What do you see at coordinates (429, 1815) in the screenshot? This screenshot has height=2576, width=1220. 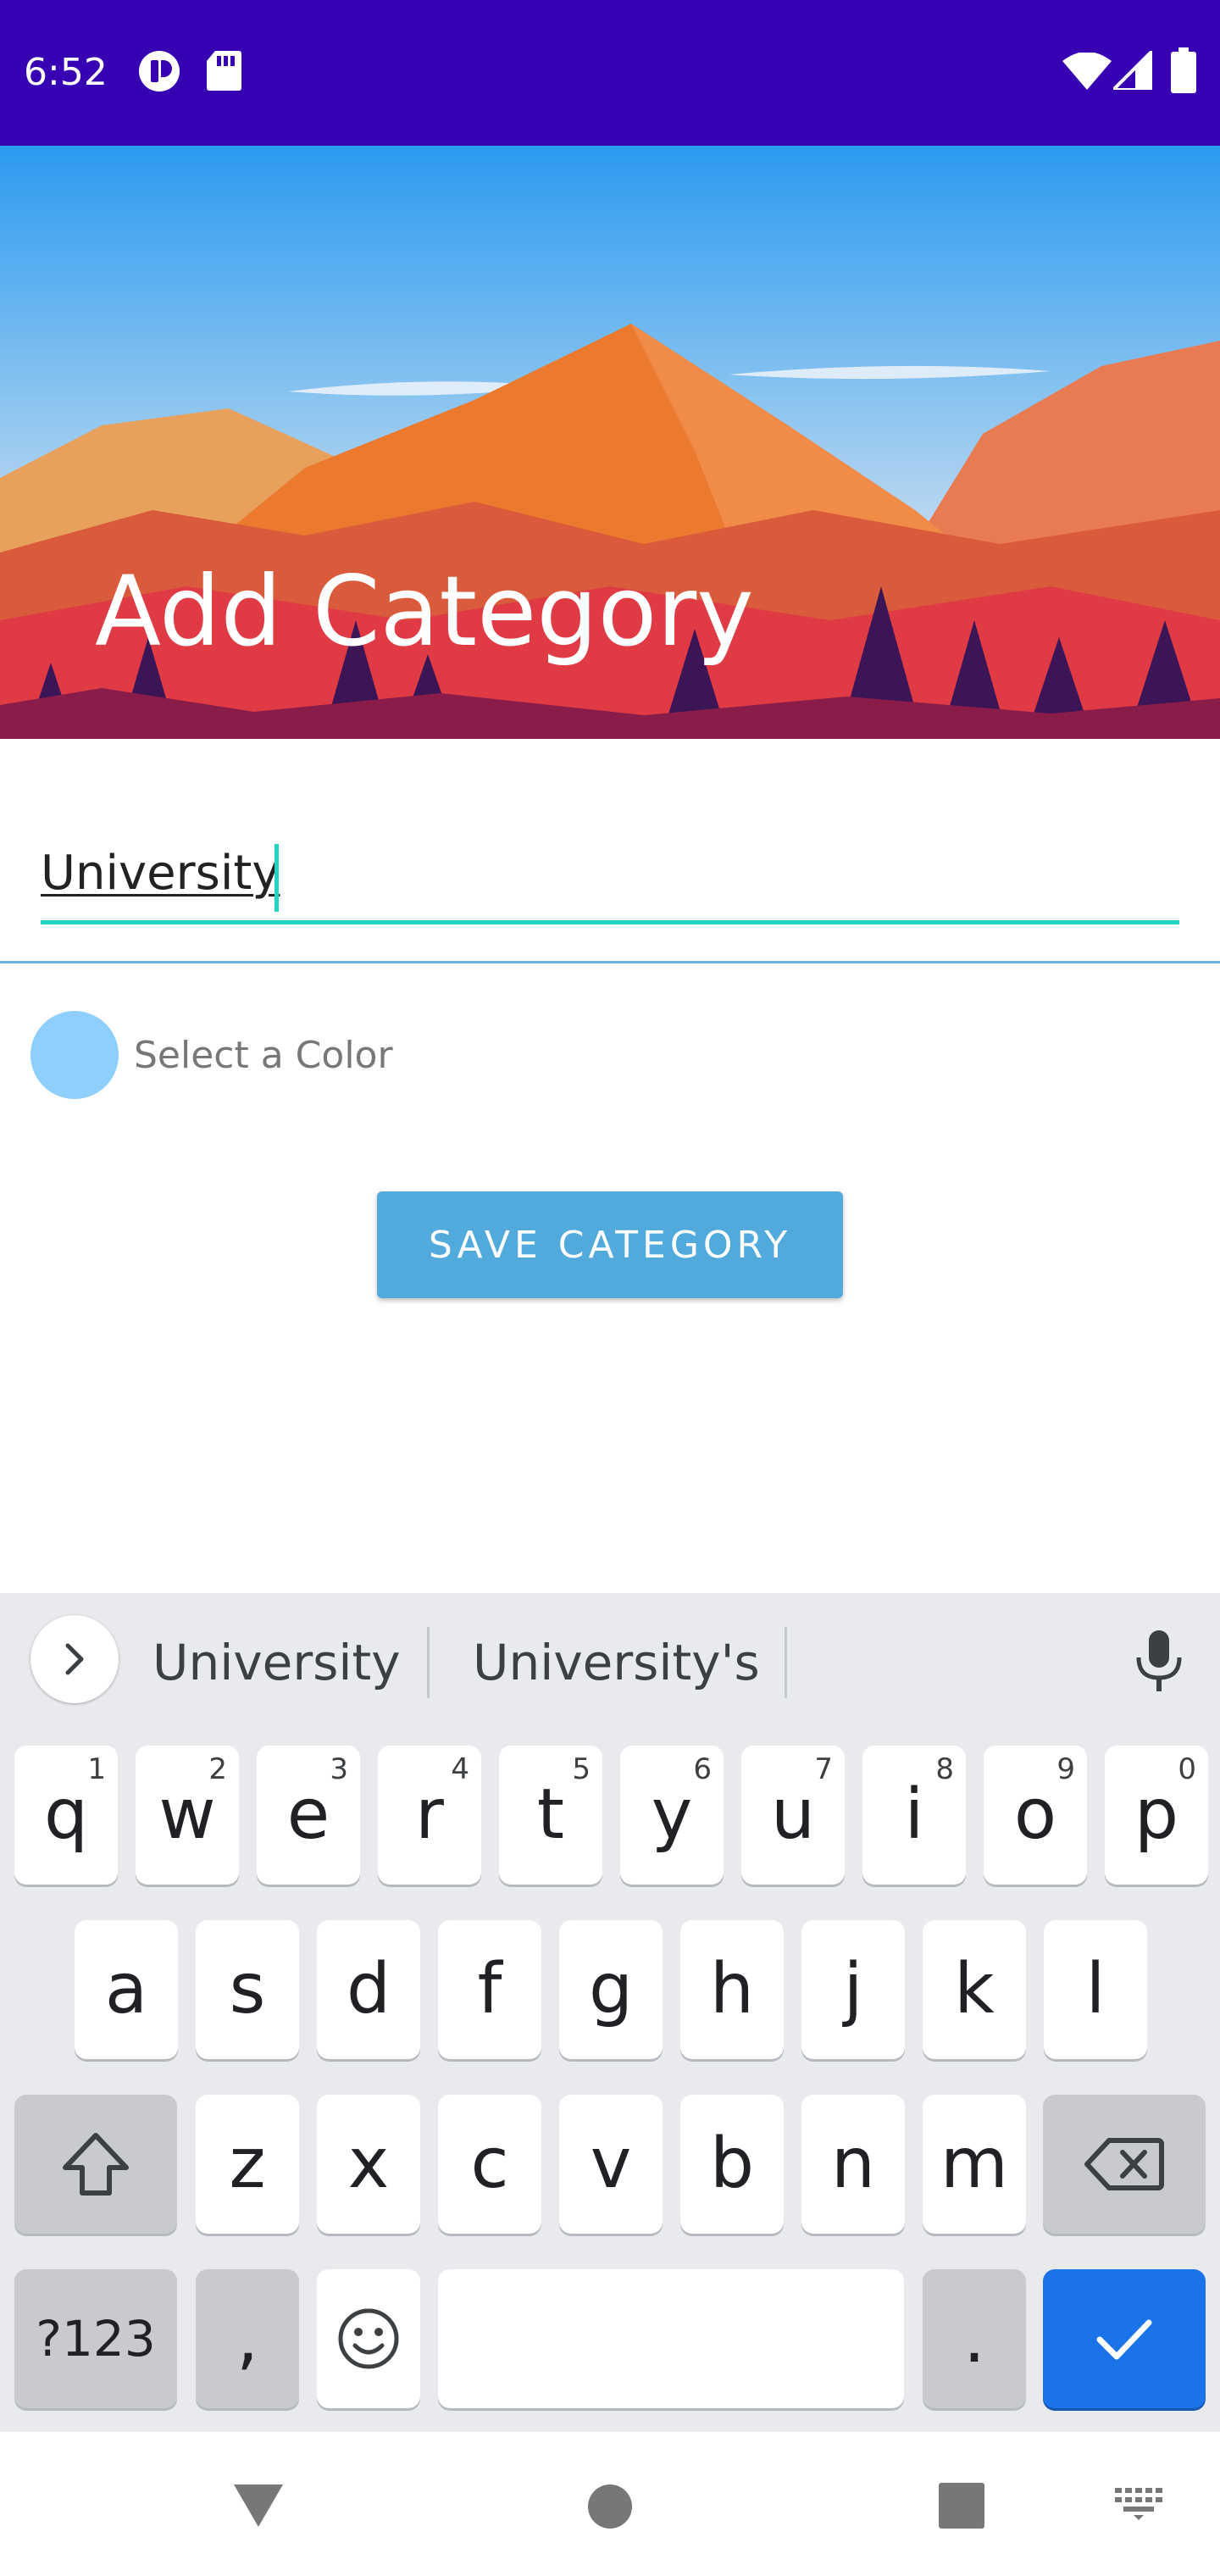 I see `key-r: r4` at bounding box center [429, 1815].